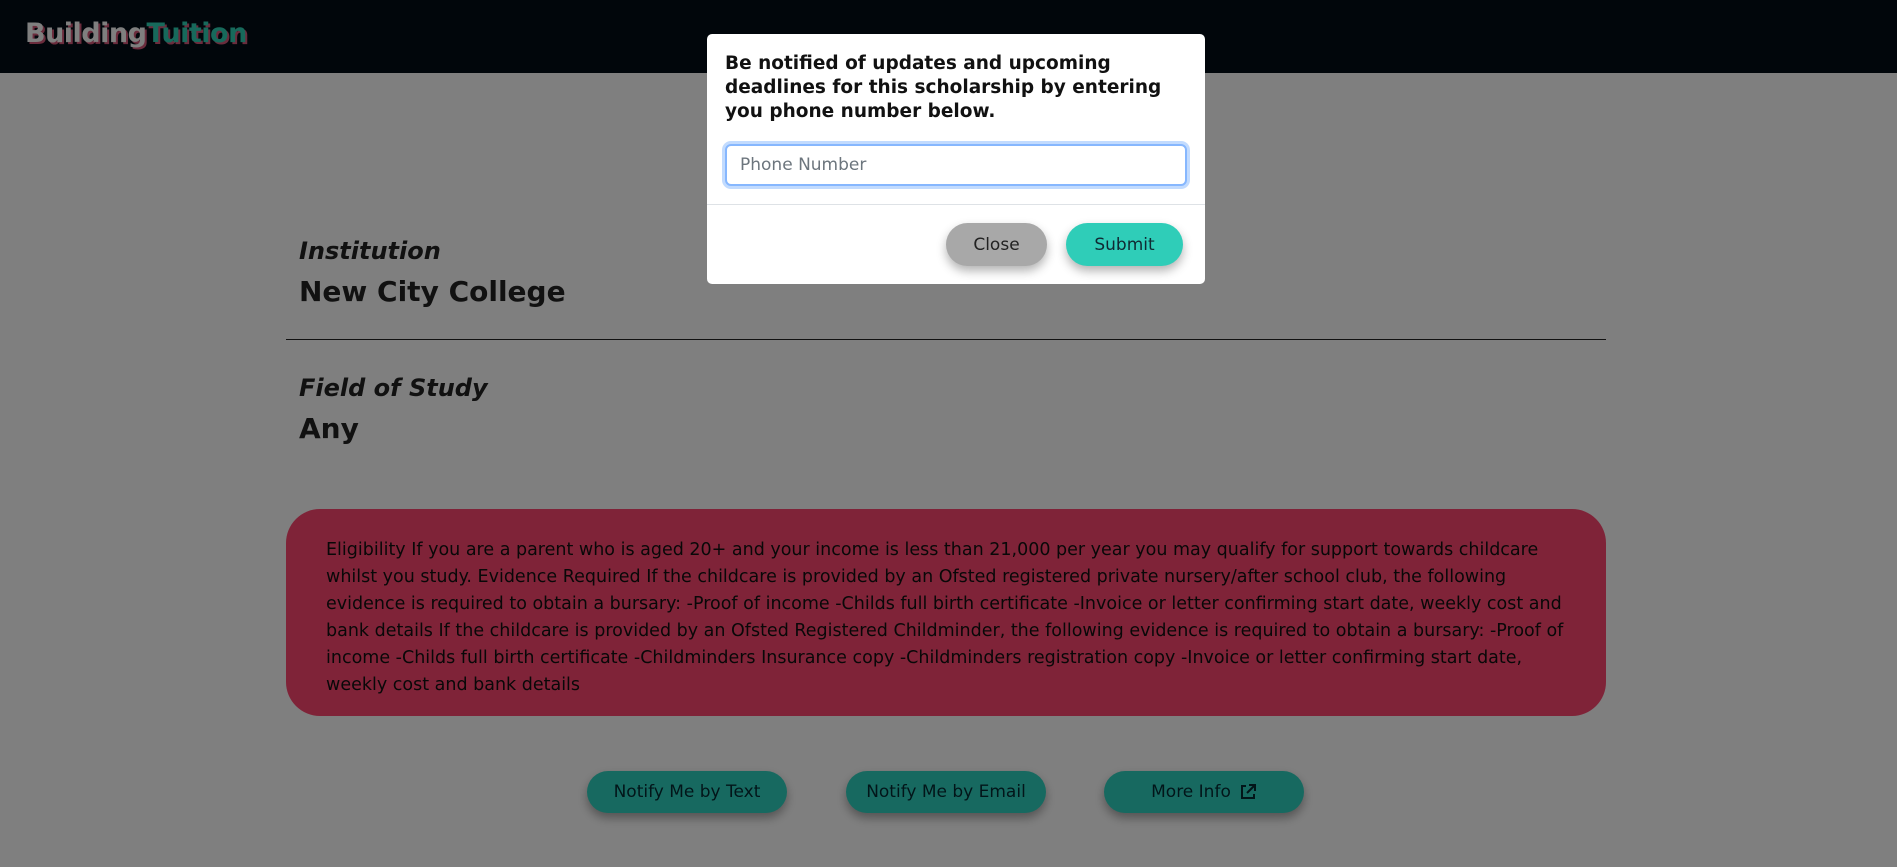 Image resolution: width=1897 pixels, height=867 pixels. What do you see at coordinates (996, 244) in the screenshot?
I see `close-button: Close` at bounding box center [996, 244].